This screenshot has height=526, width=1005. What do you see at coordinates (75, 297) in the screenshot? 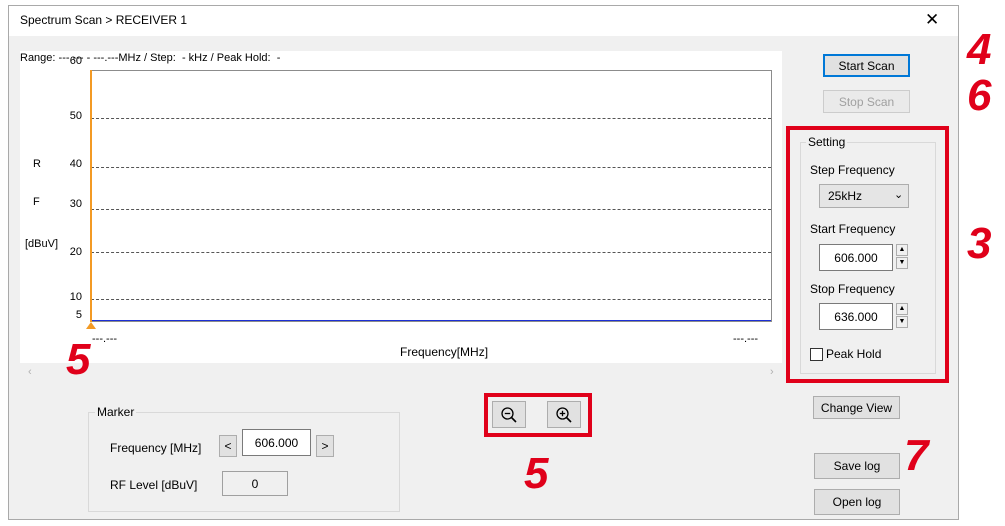
I see `y-tick: 10` at bounding box center [75, 297].